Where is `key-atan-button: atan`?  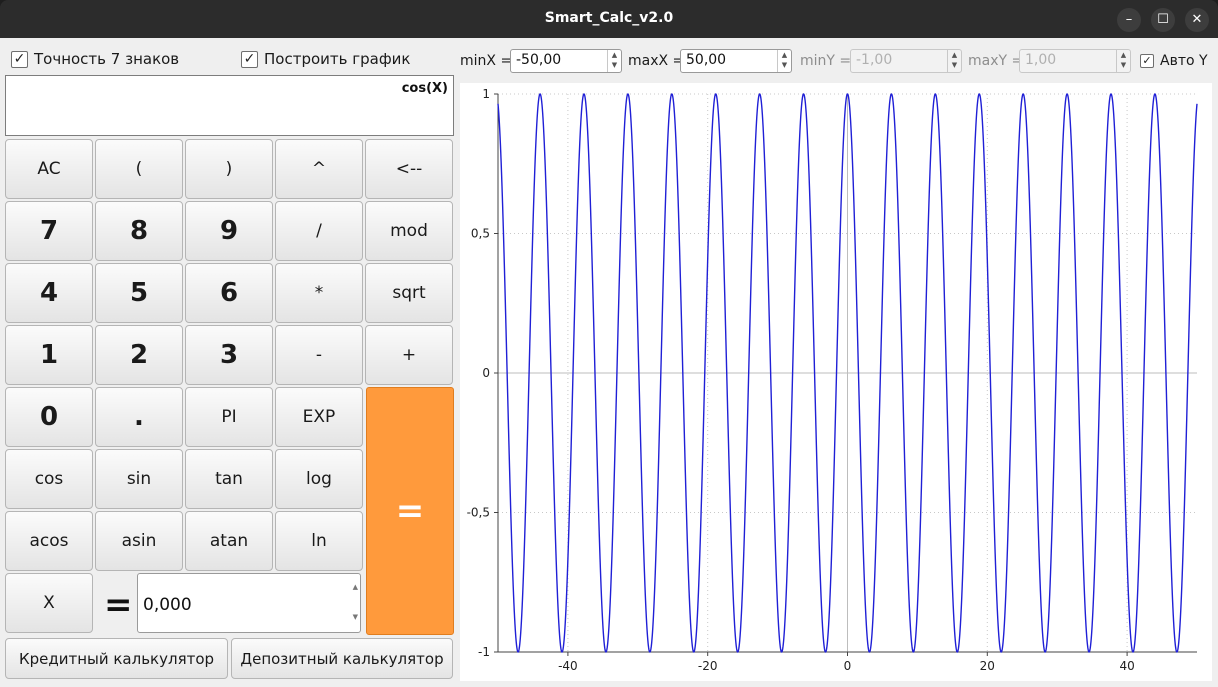
key-atan-button: atan is located at coordinates (229, 541).